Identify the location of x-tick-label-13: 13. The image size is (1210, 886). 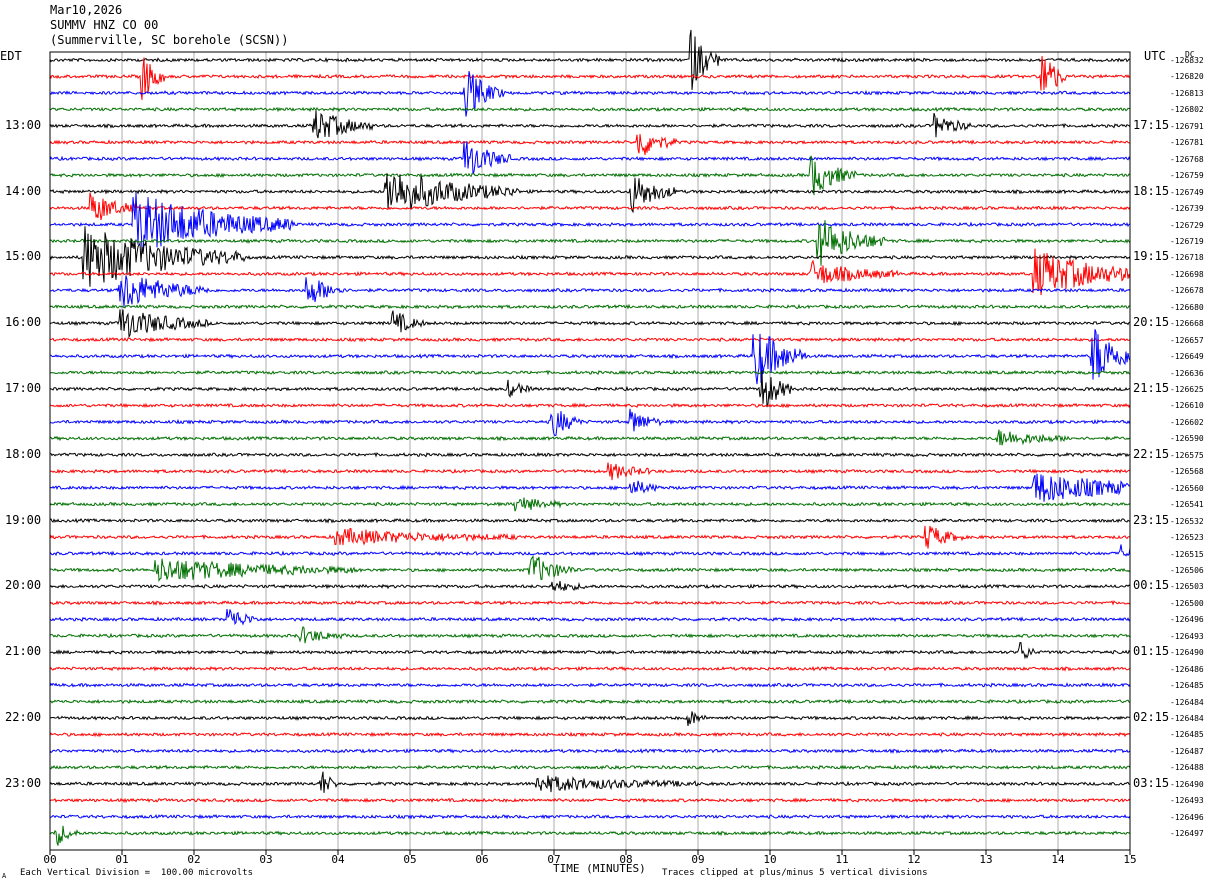
(985, 859).